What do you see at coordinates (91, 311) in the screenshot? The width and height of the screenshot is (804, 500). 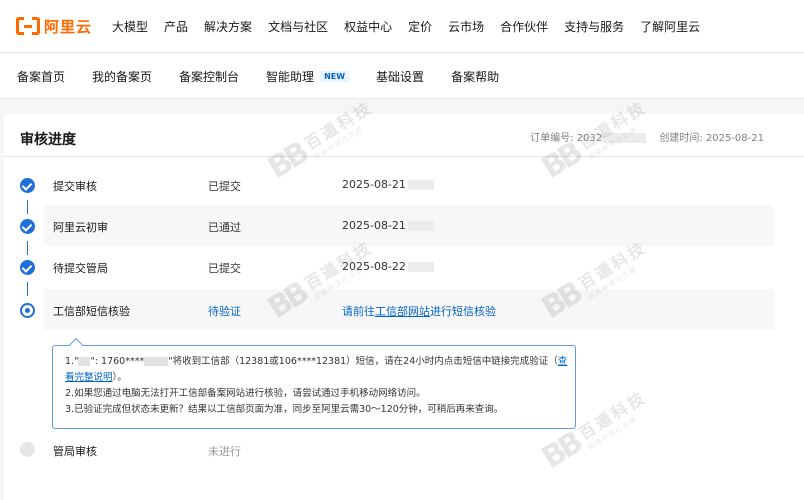 I see `step-name: 工信部短信核验` at bounding box center [91, 311].